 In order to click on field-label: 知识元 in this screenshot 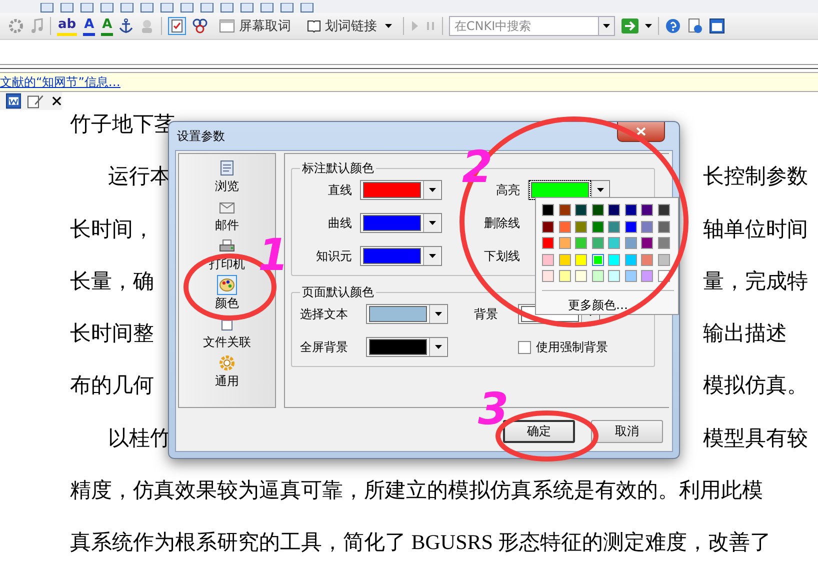, I will do `click(333, 256)`.